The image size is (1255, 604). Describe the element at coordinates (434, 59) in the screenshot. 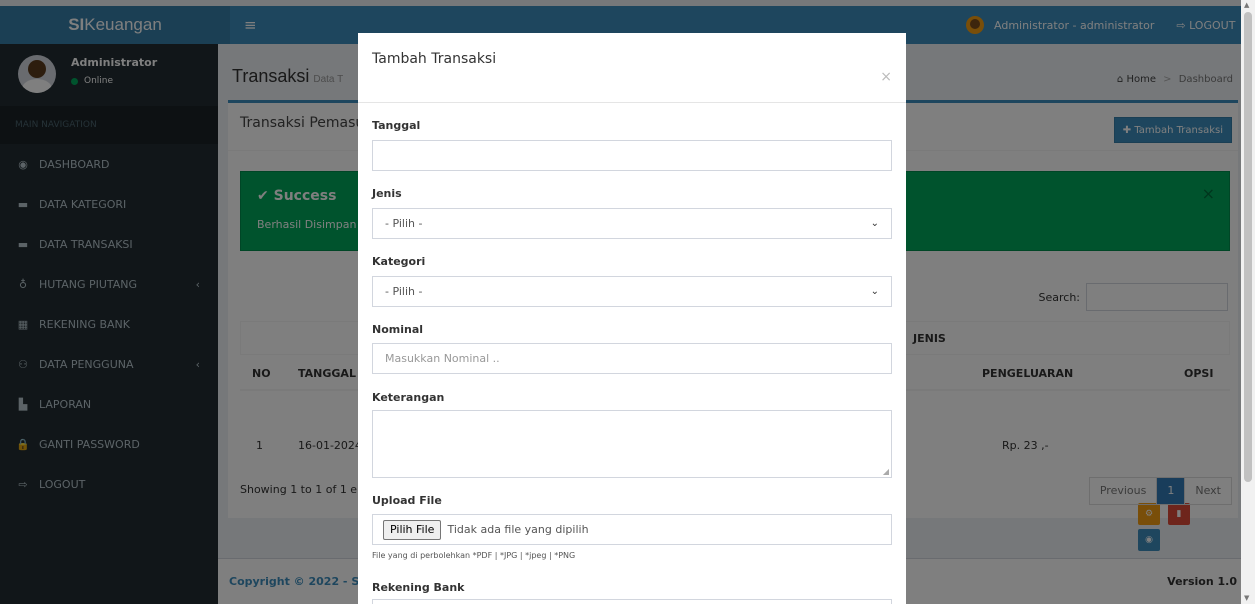

I see `modal-title: Tambah Transaksi` at that location.